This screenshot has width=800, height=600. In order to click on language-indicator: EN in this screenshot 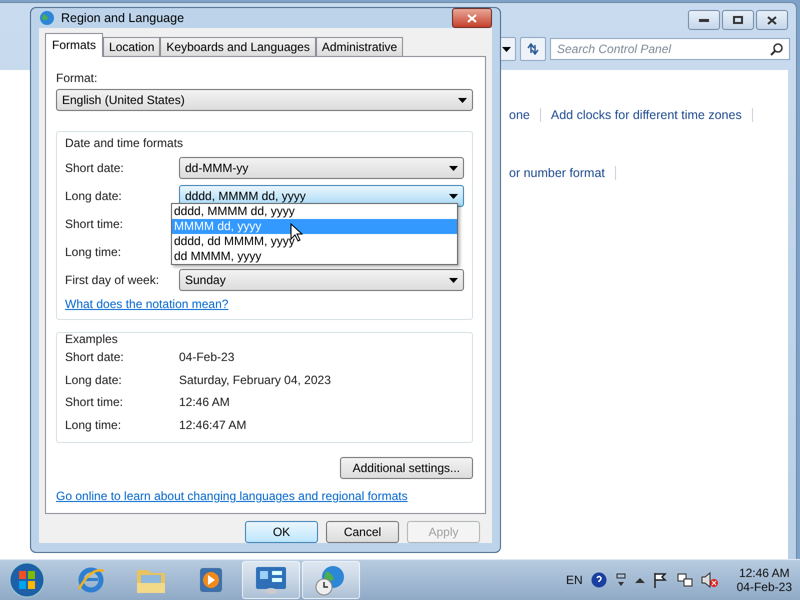, I will do `click(574, 580)`.